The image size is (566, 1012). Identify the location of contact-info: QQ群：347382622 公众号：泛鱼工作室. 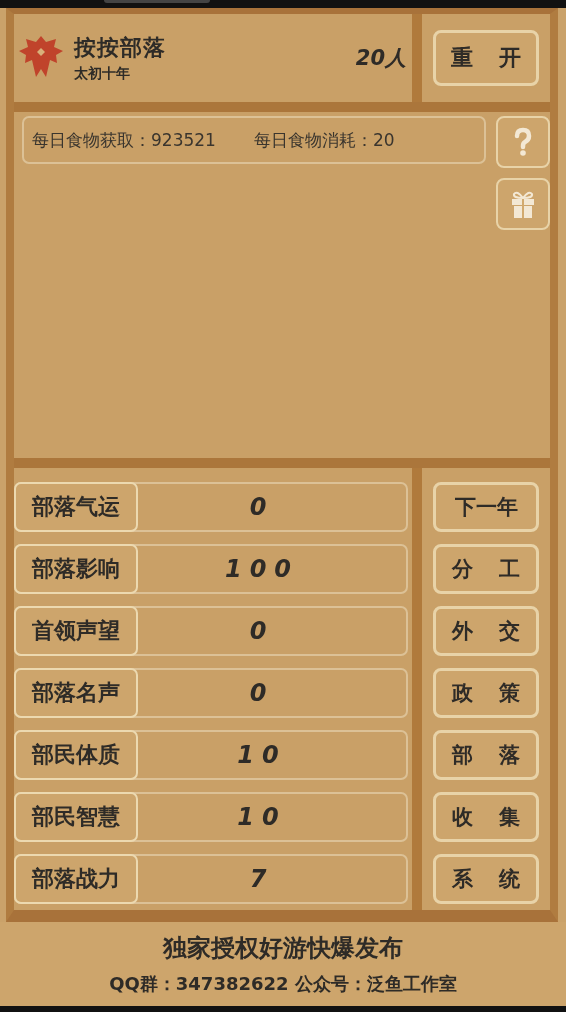
(283, 984).